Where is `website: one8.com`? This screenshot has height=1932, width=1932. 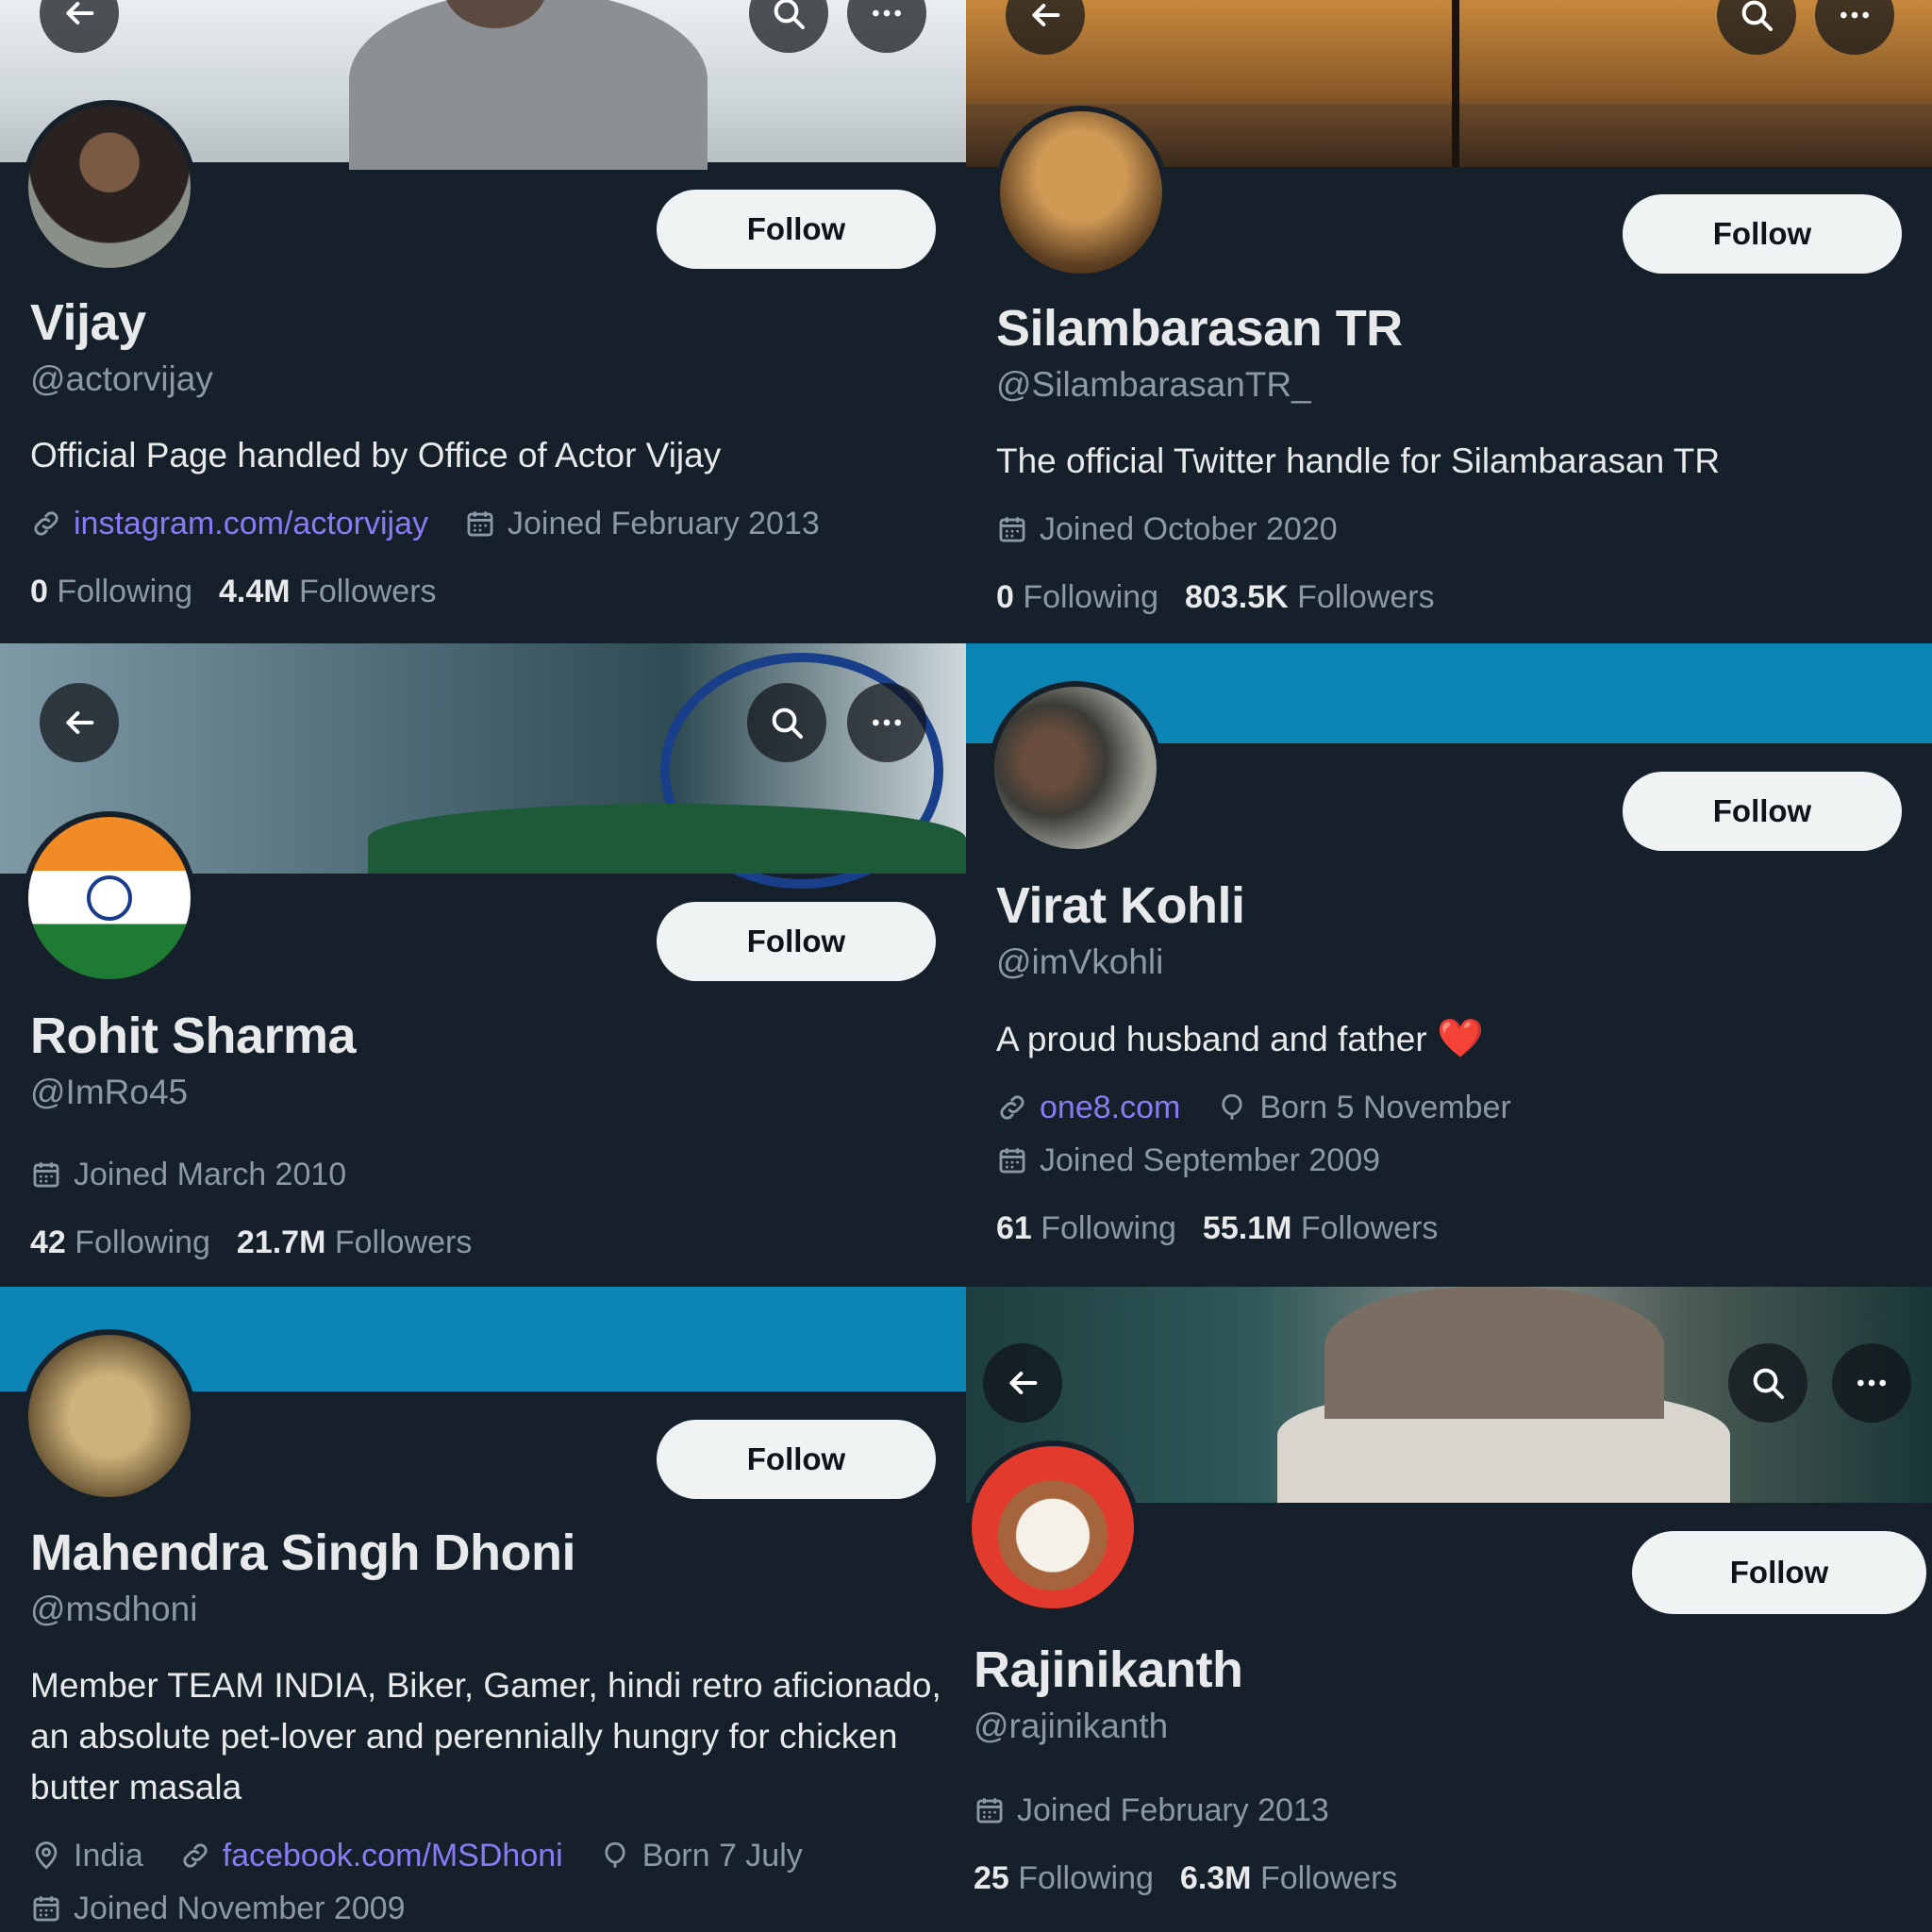
website: one8.com is located at coordinates (1088, 1108).